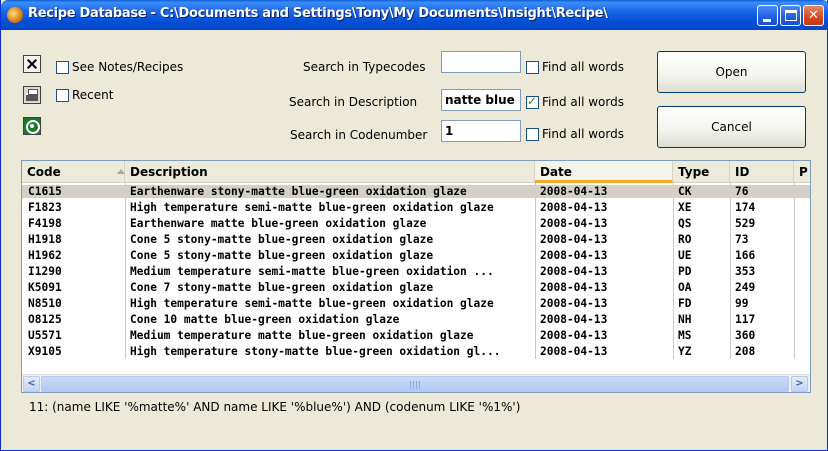 Image resolution: width=828 pixels, height=451 pixels. What do you see at coordinates (742, 239) in the screenshot?
I see `cell-id: 73` at bounding box center [742, 239].